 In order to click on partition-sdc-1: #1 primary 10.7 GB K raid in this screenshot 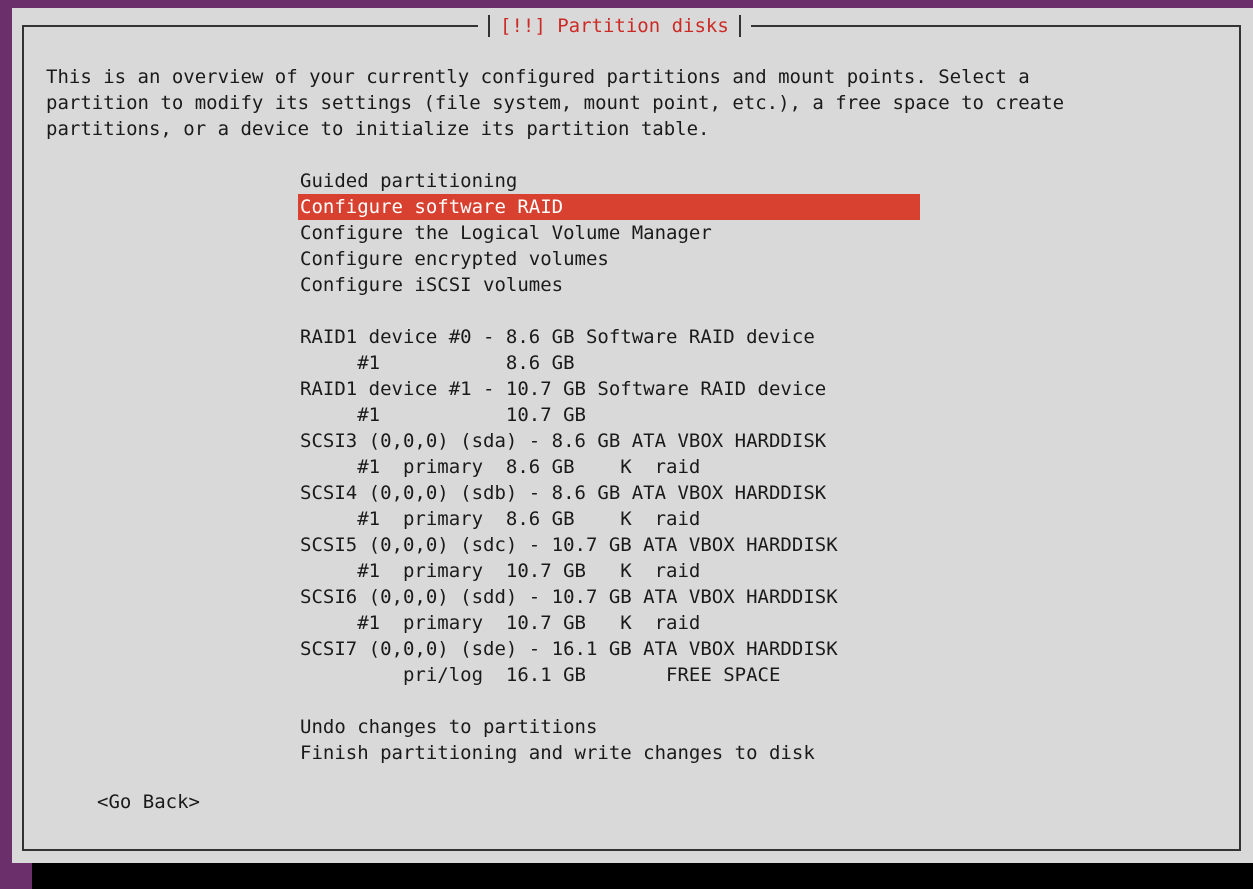, I will do `click(609, 571)`.